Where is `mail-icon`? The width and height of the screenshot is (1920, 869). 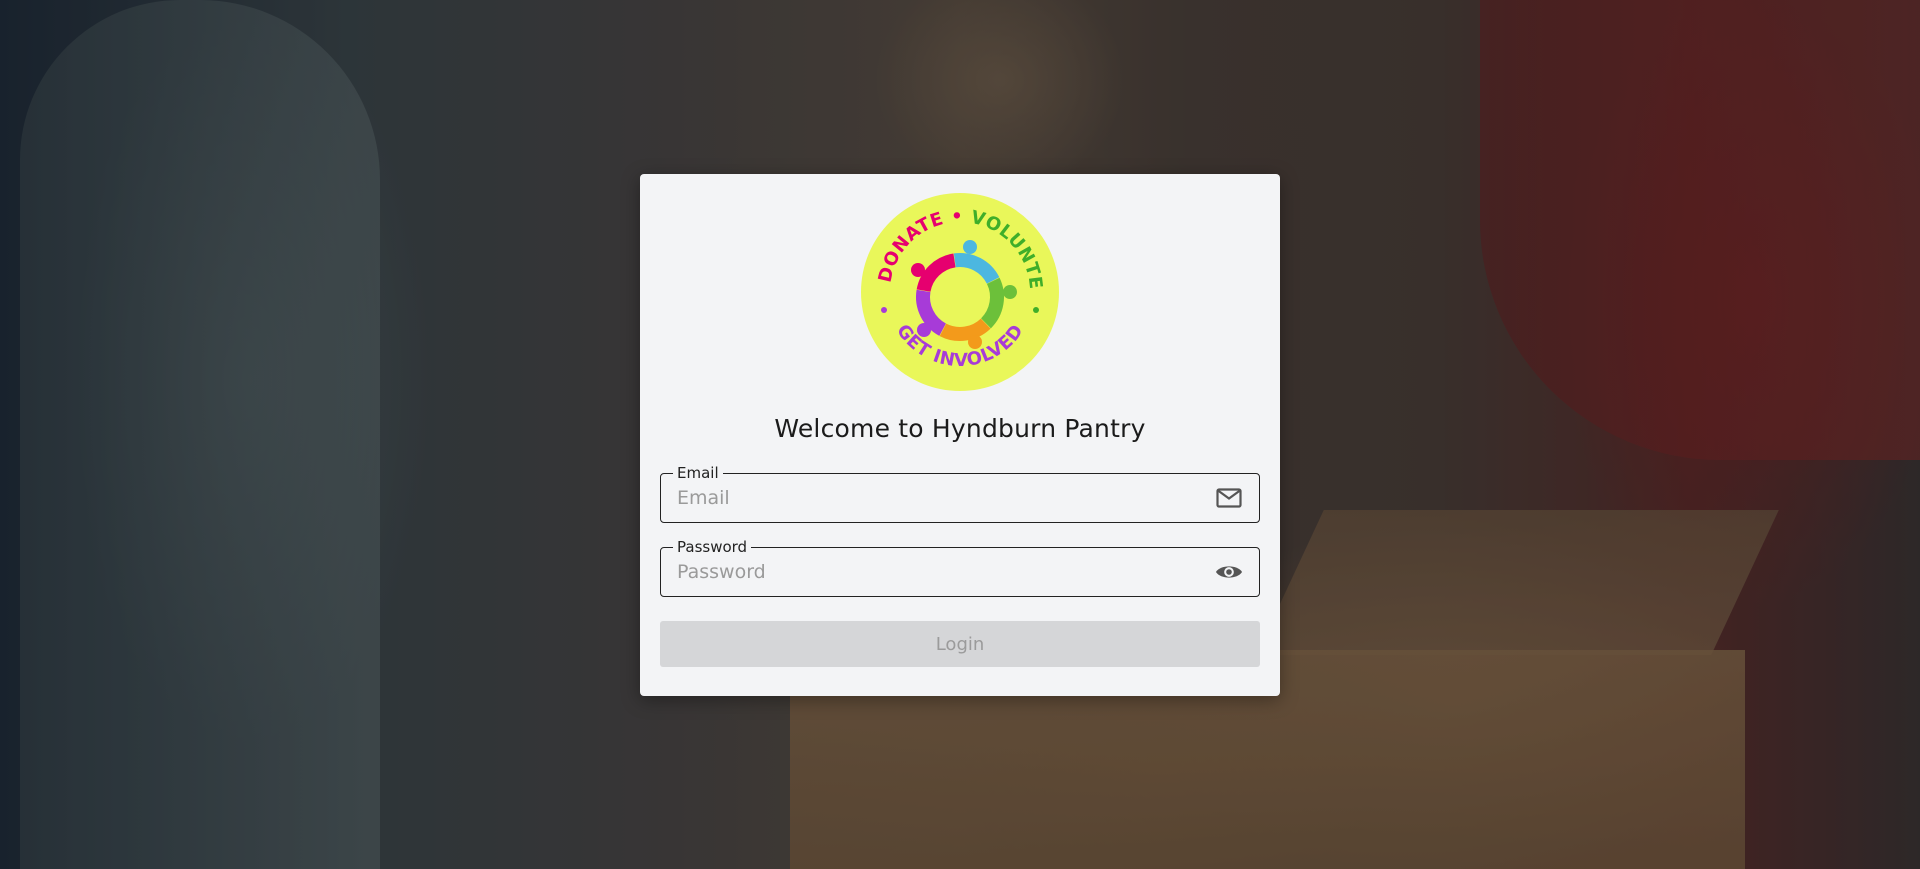 mail-icon is located at coordinates (1229, 498).